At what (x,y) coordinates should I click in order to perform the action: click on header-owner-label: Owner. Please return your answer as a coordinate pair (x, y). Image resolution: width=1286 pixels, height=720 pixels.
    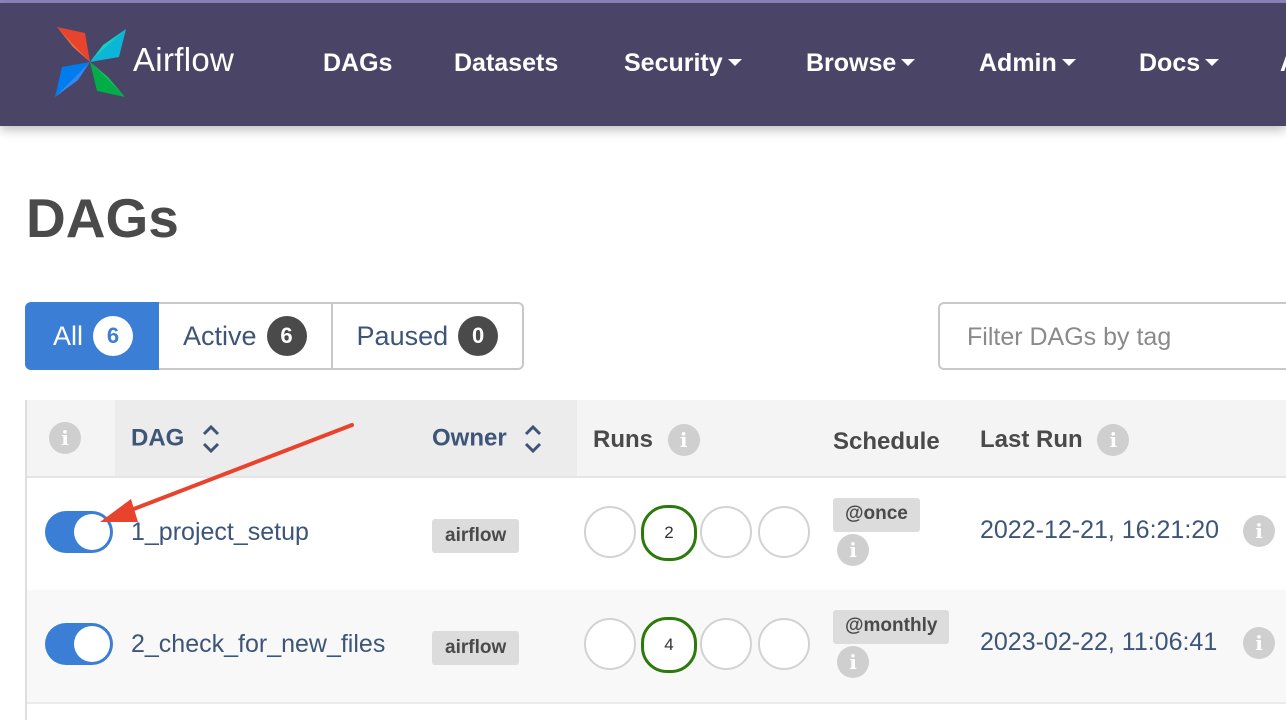
    Looking at the image, I should click on (469, 438).